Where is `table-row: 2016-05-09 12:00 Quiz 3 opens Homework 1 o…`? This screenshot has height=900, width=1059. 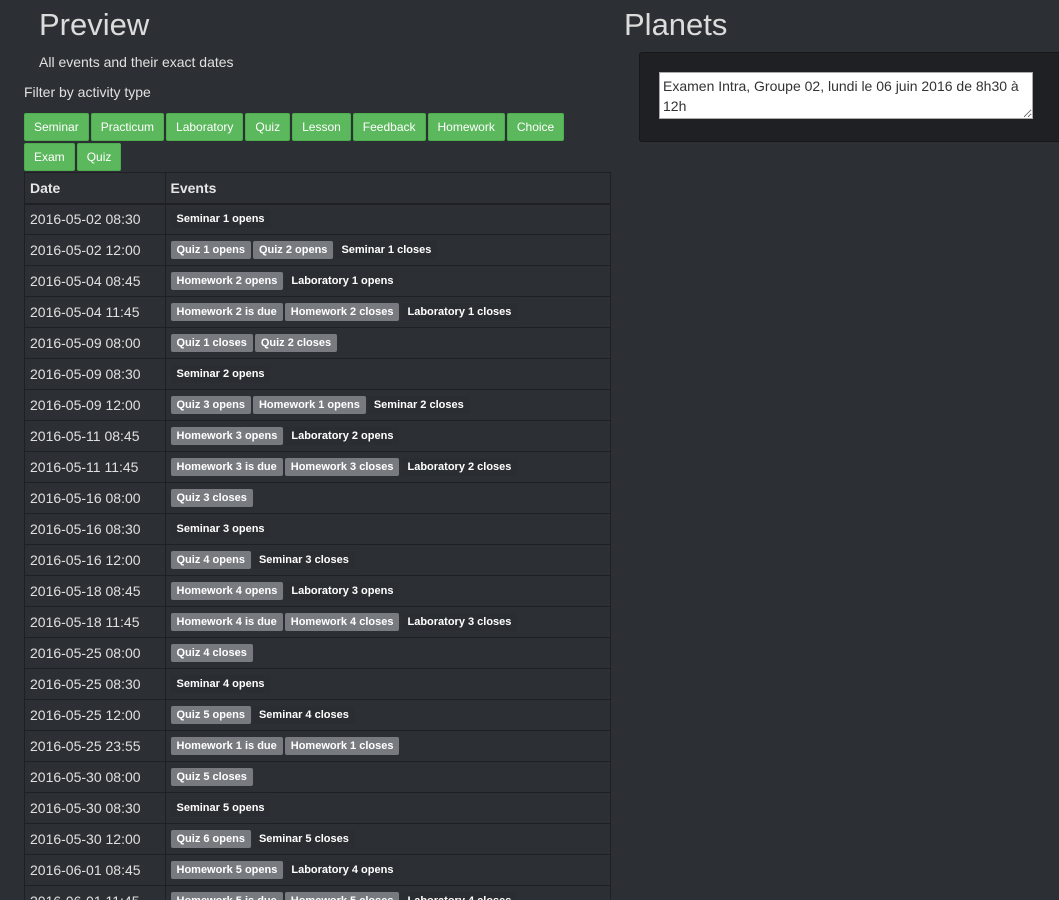 table-row: 2016-05-09 12:00 Quiz 3 opens Homework 1 o… is located at coordinates (317, 405).